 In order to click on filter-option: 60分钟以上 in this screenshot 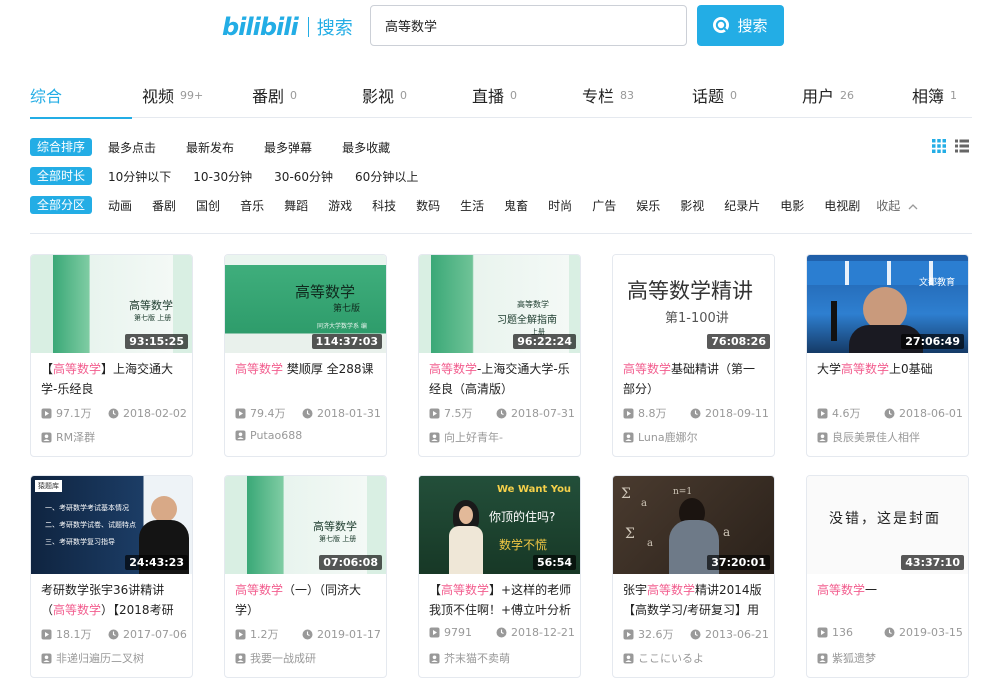, I will do `click(386, 176)`.